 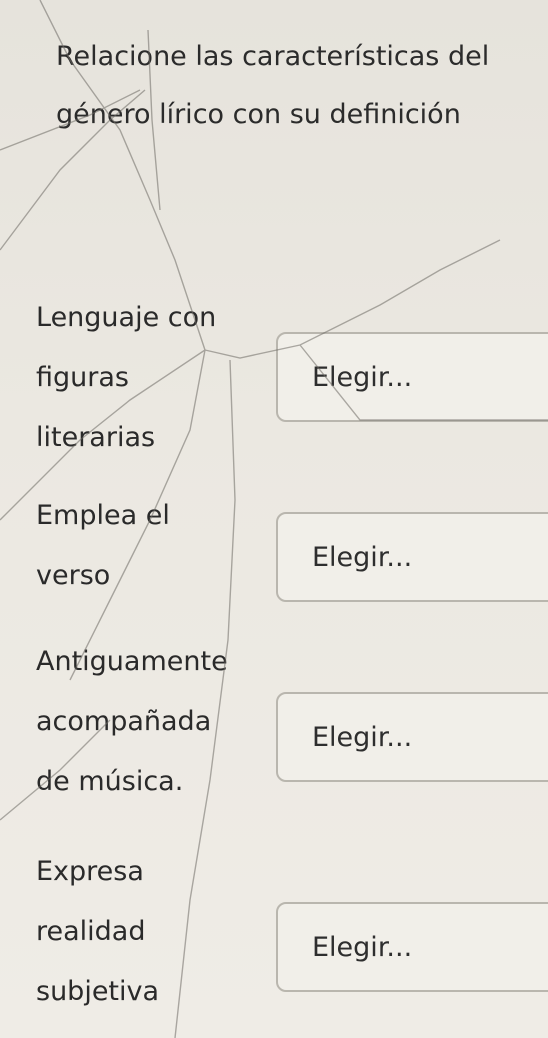 What do you see at coordinates (126, 317) in the screenshot?
I see `label-line: Lenguaje con` at bounding box center [126, 317].